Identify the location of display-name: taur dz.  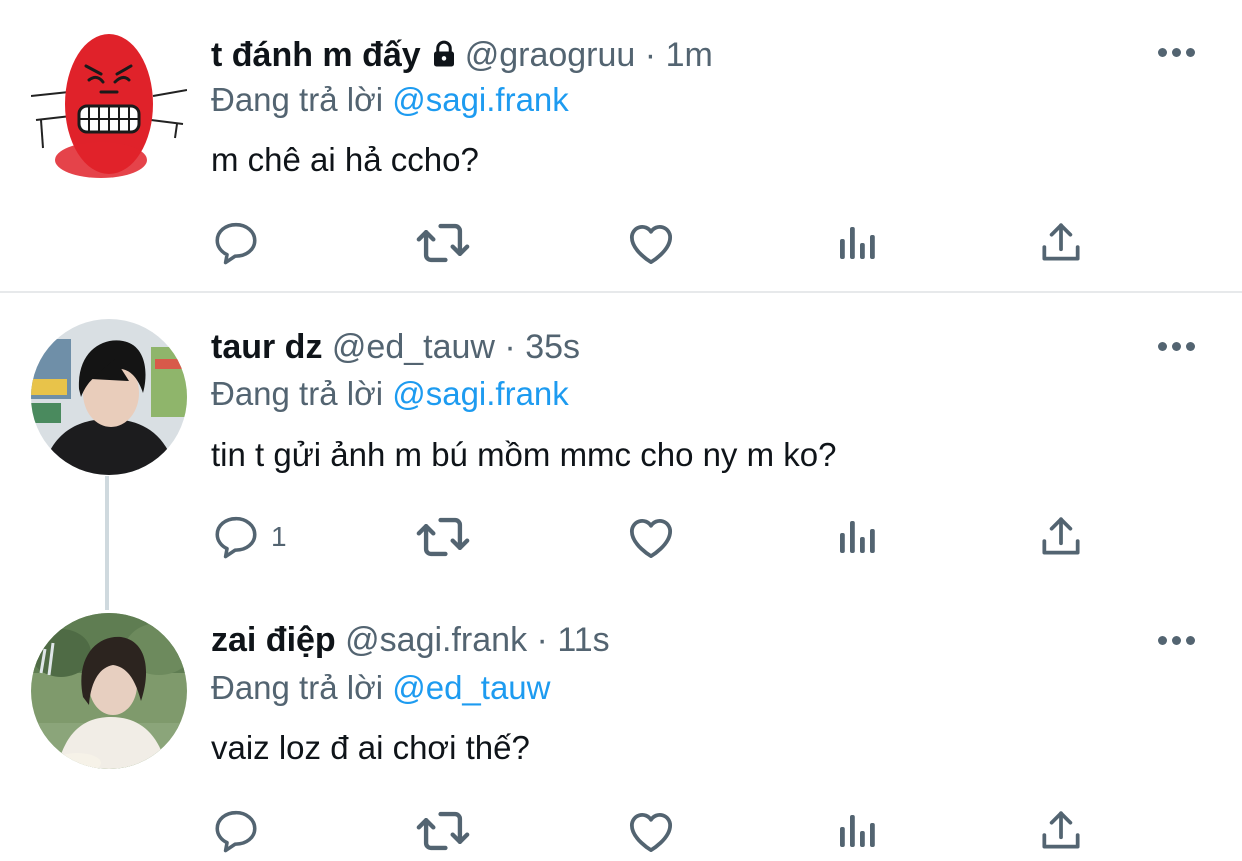
(266, 347).